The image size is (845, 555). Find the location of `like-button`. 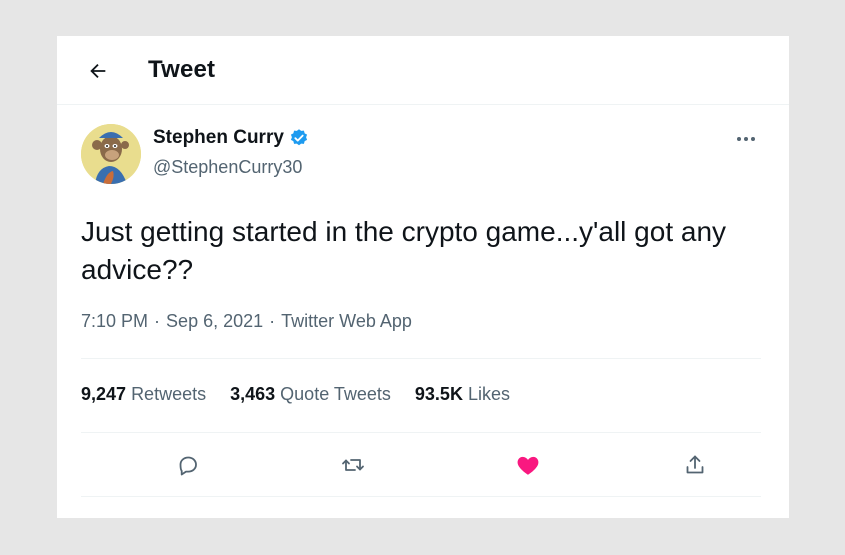

like-button is located at coordinates (528, 465).